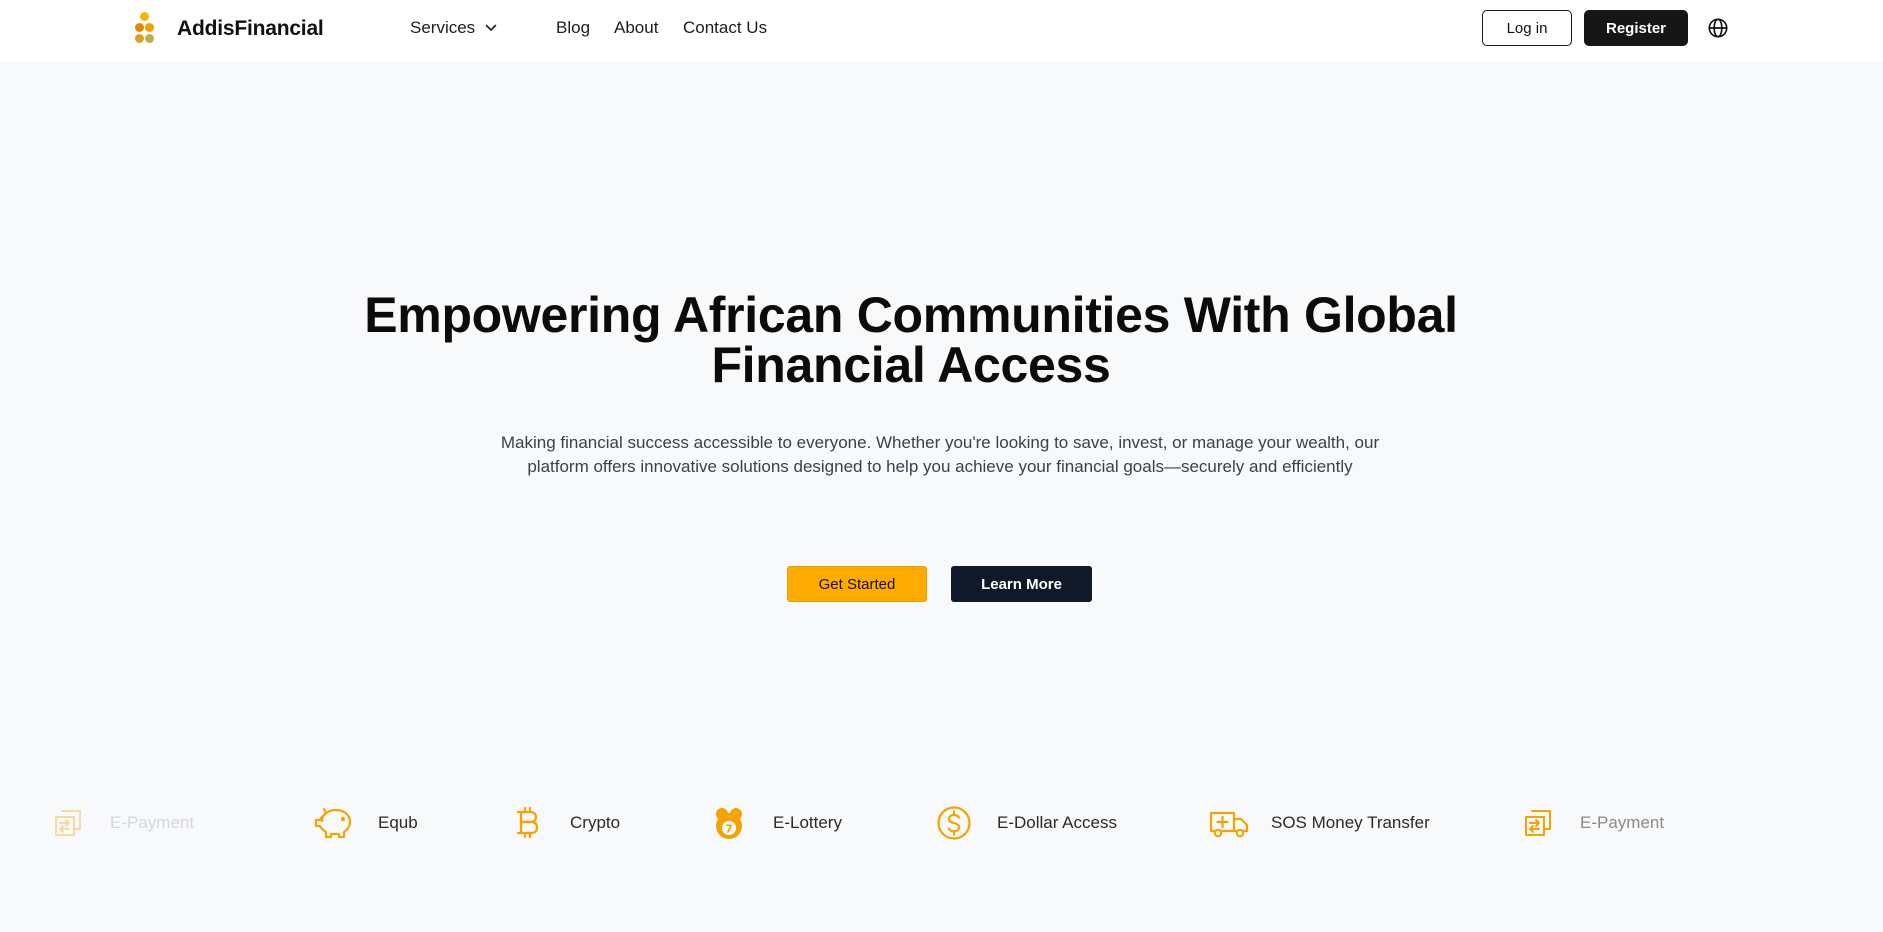 The height and width of the screenshot is (932, 1883). What do you see at coordinates (366, 823) in the screenshot?
I see `service-item-equb: Equb` at bounding box center [366, 823].